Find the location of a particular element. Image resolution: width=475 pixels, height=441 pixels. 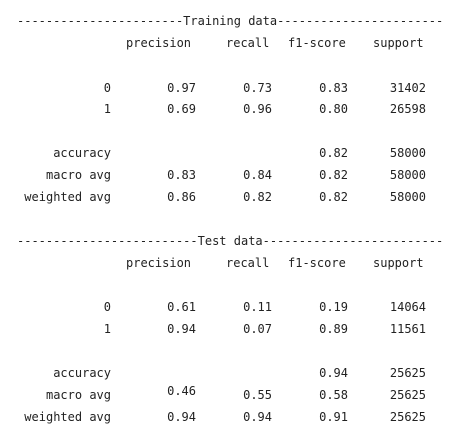

cell-f1-score: 0.94 is located at coordinates (333, 373).